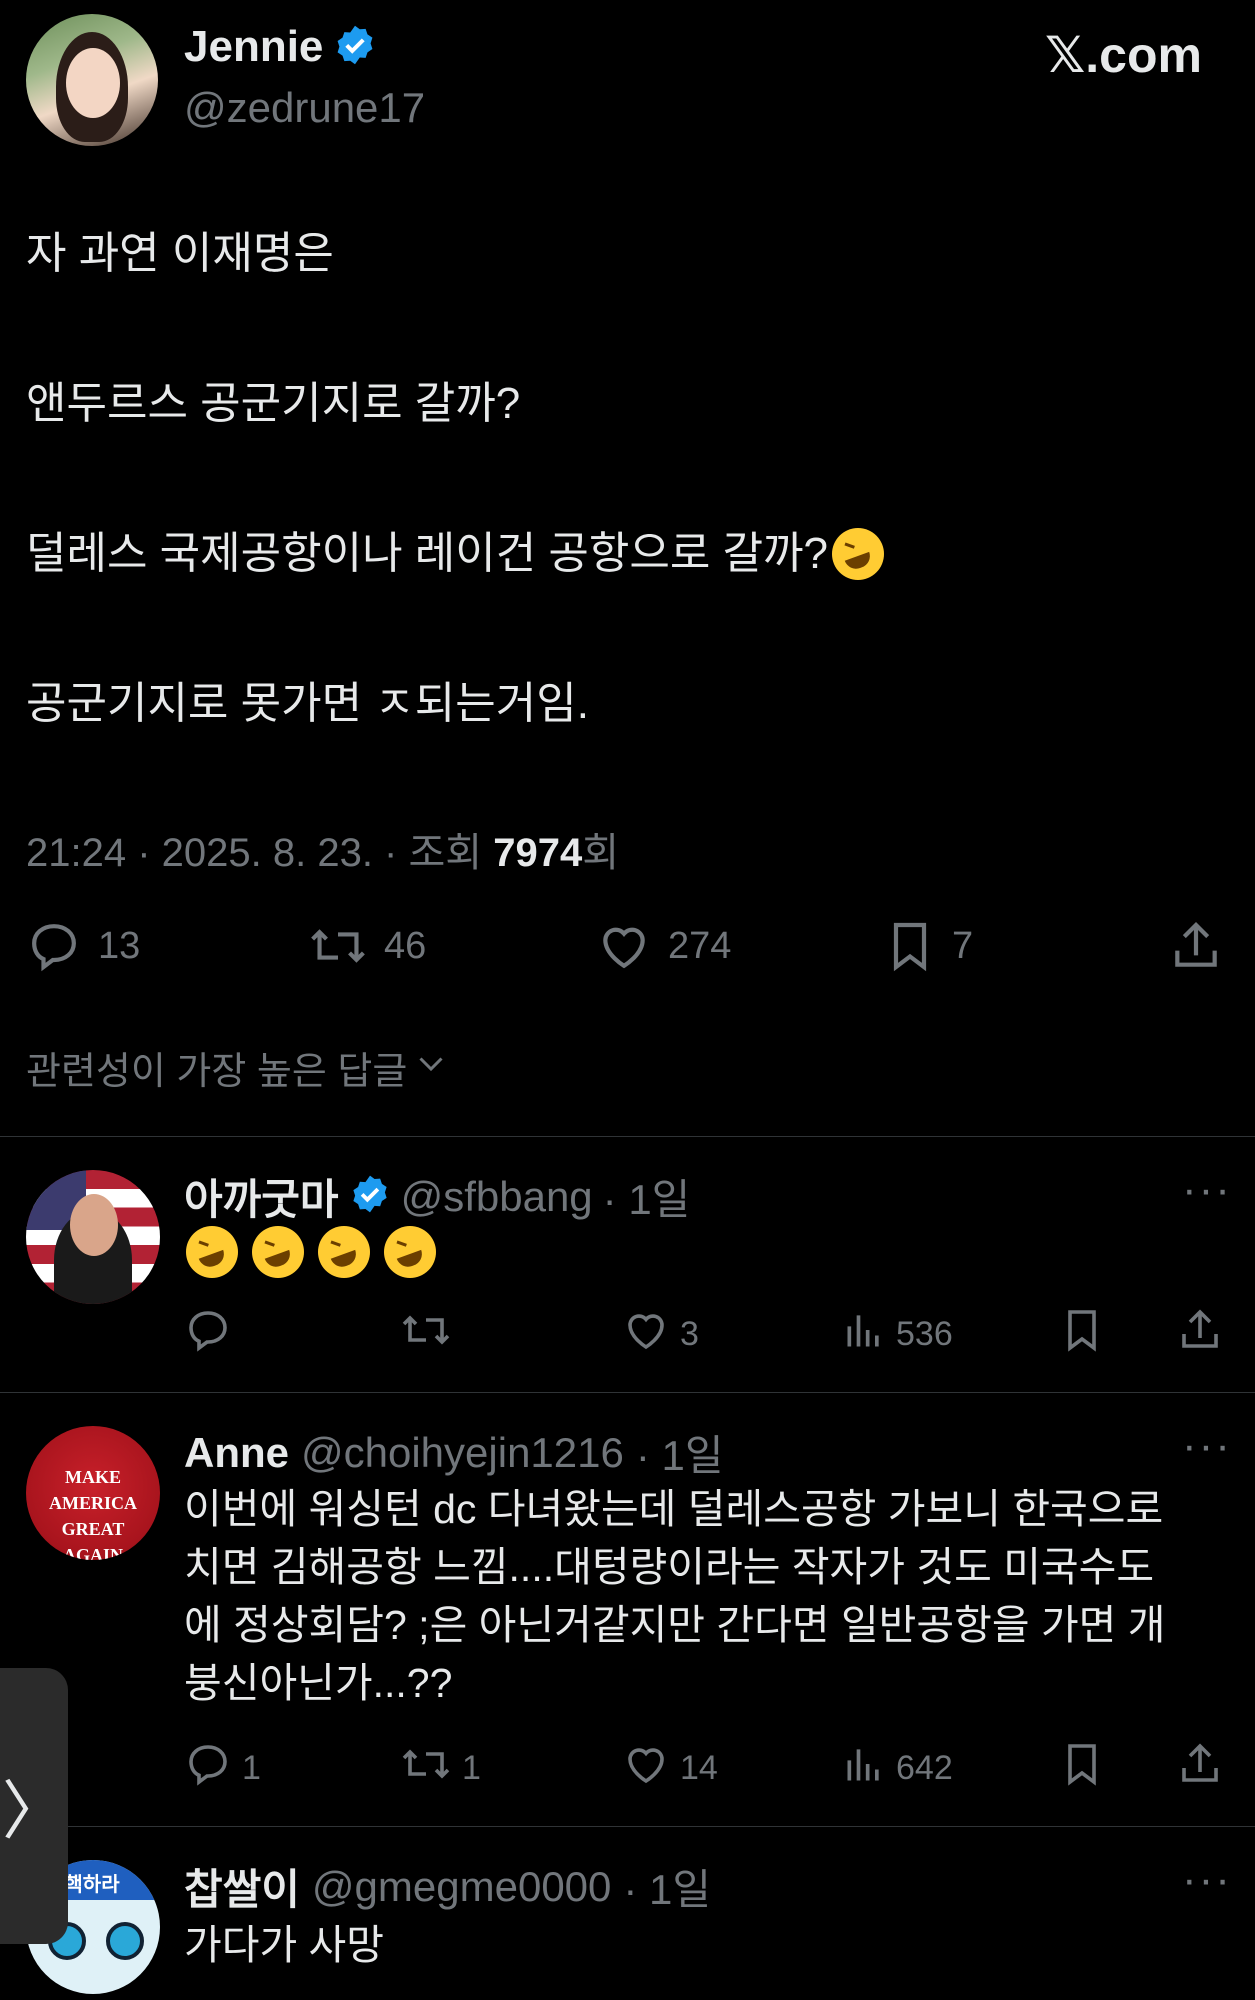 The width and height of the screenshot is (1255, 2000). I want to click on reply-3-name: 찹쌀이, so click(242, 1886).